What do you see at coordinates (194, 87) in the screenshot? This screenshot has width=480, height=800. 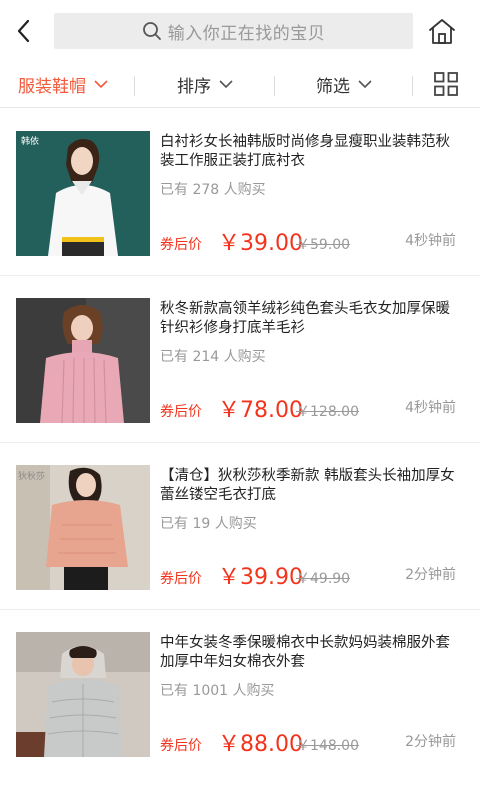 I see `sort-filter-label: 排序` at bounding box center [194, 87].